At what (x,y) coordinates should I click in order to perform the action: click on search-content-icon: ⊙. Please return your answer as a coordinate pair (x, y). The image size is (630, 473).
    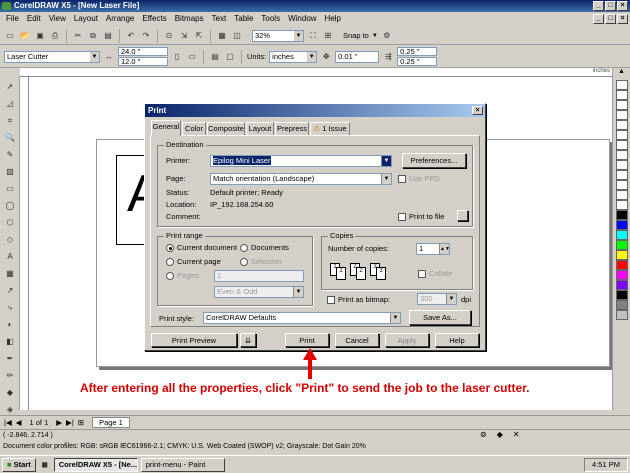
    Looking at the image, I should click on (169, 36).